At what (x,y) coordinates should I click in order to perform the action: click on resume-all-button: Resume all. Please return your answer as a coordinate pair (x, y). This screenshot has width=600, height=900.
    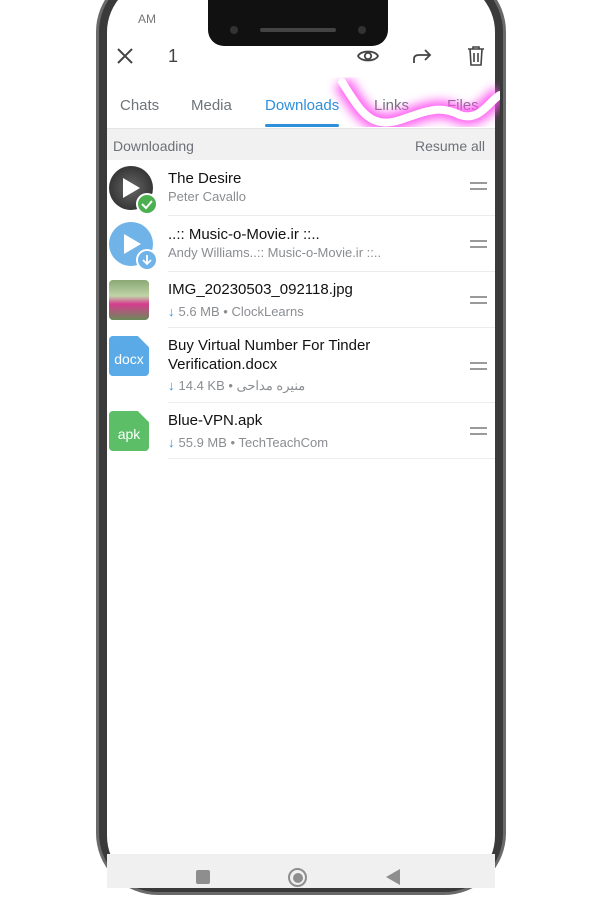
    Looking at the image, I should click on (450, 146).